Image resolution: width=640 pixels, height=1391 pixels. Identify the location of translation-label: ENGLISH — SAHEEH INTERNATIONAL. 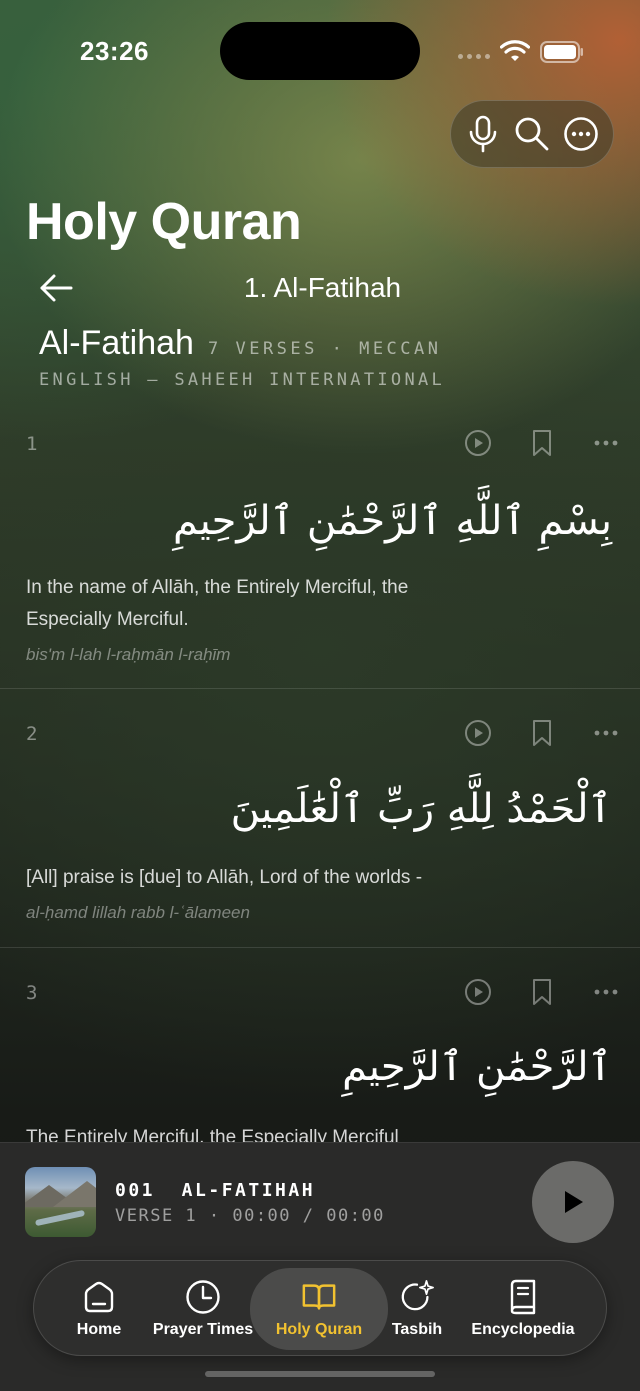
(242, 380).